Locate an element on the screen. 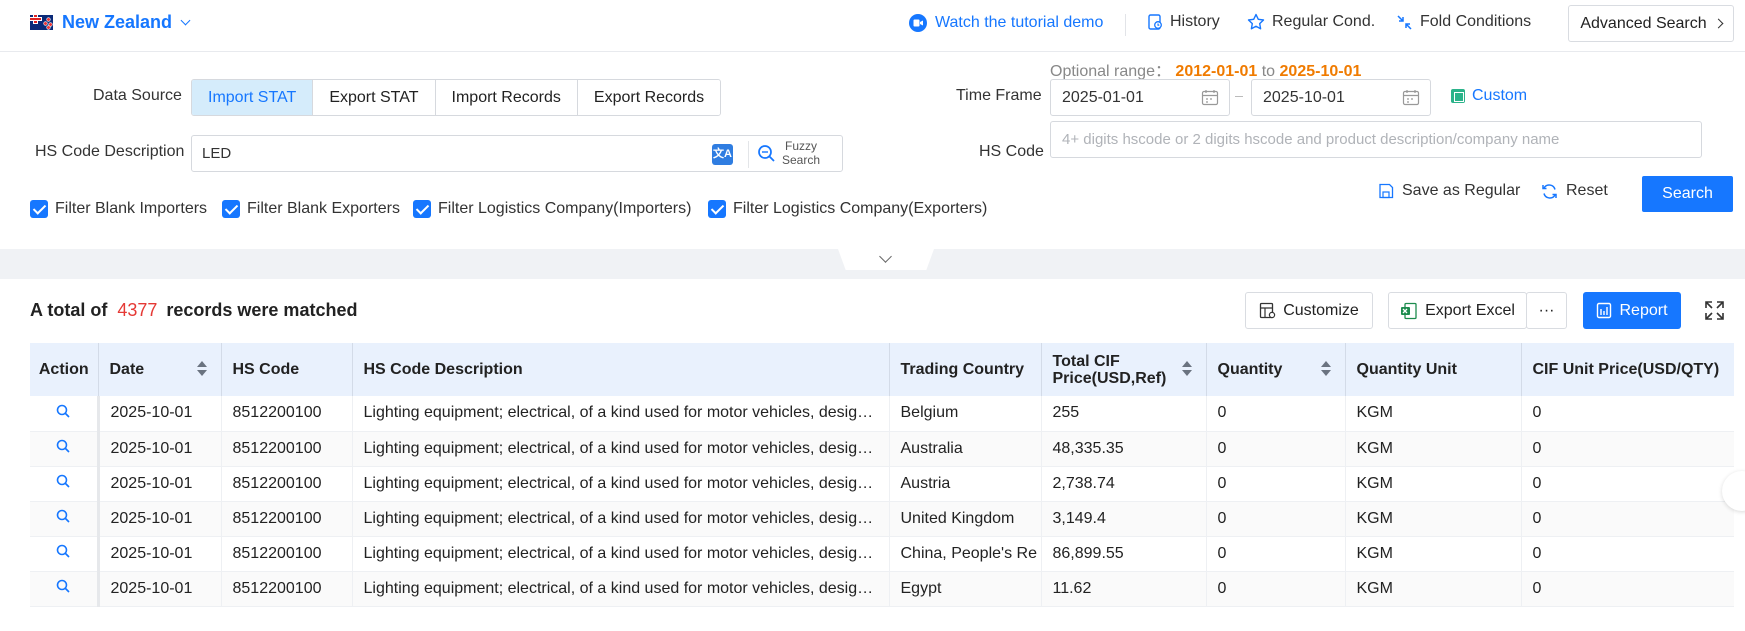 This screenshot has height=631, width=1745. export-excel-button: Export Excel is located at coordinates (1457, 310).